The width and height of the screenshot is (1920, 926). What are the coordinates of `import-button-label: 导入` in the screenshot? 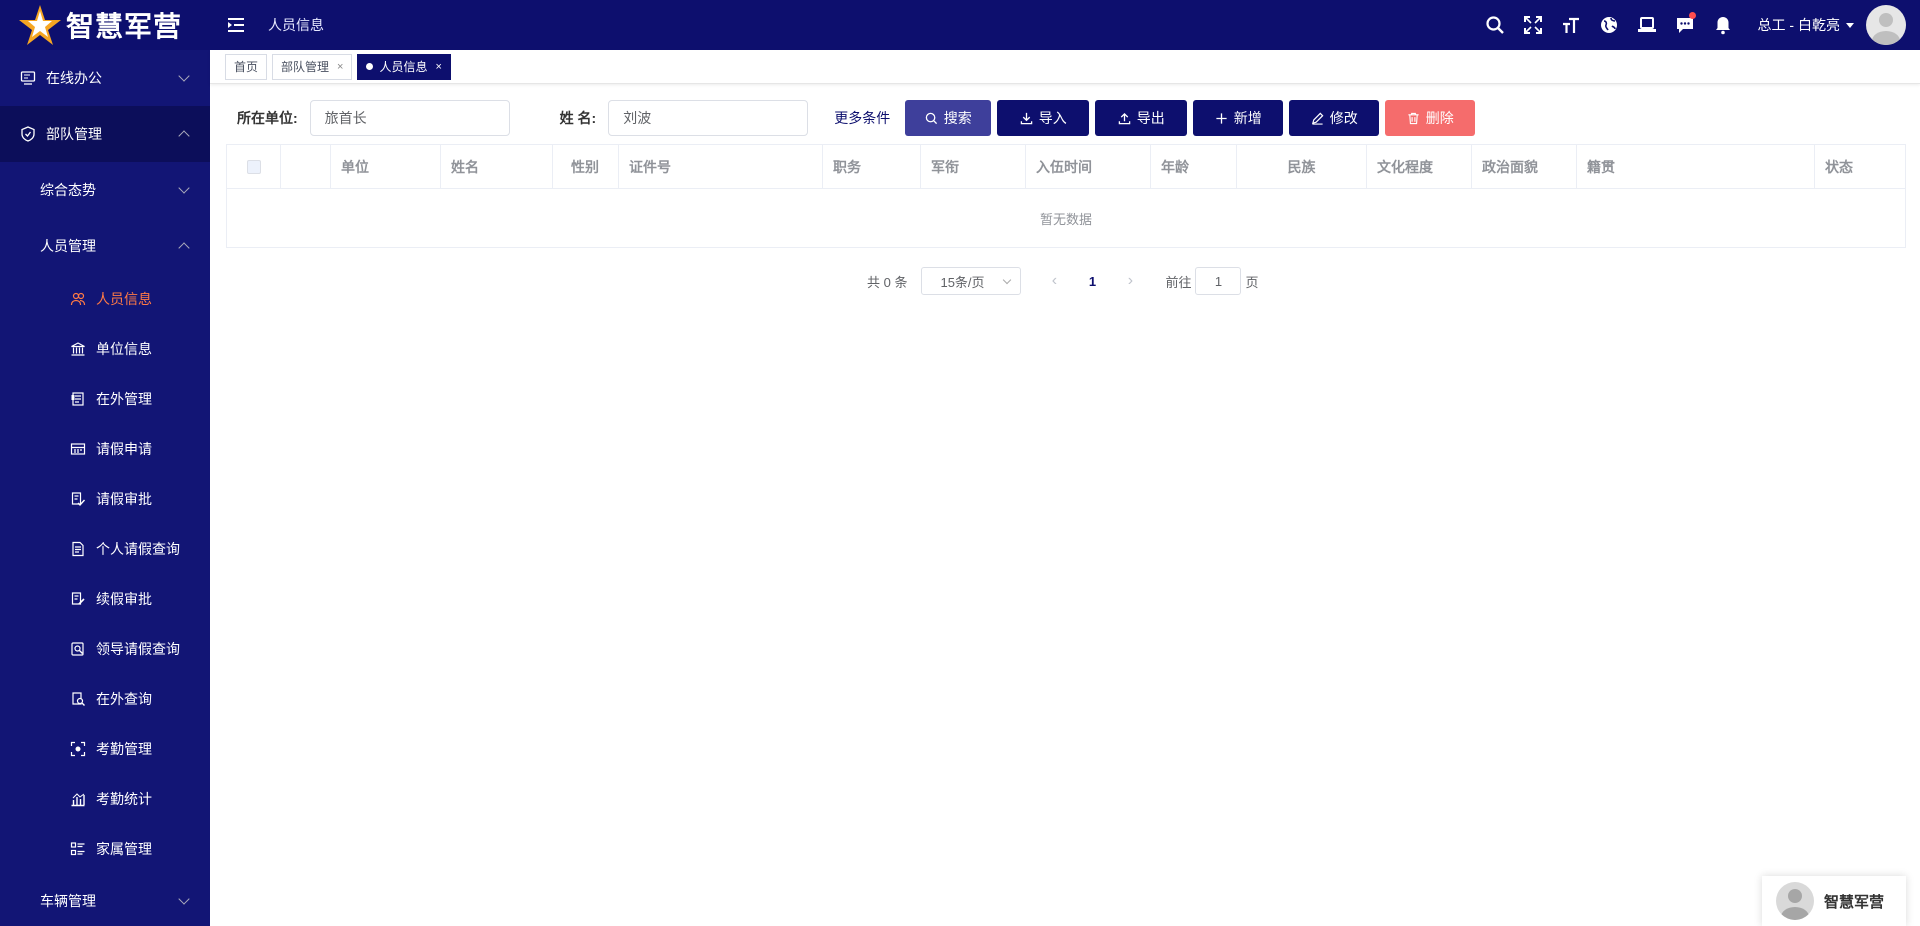 It's located at (1052, 118).